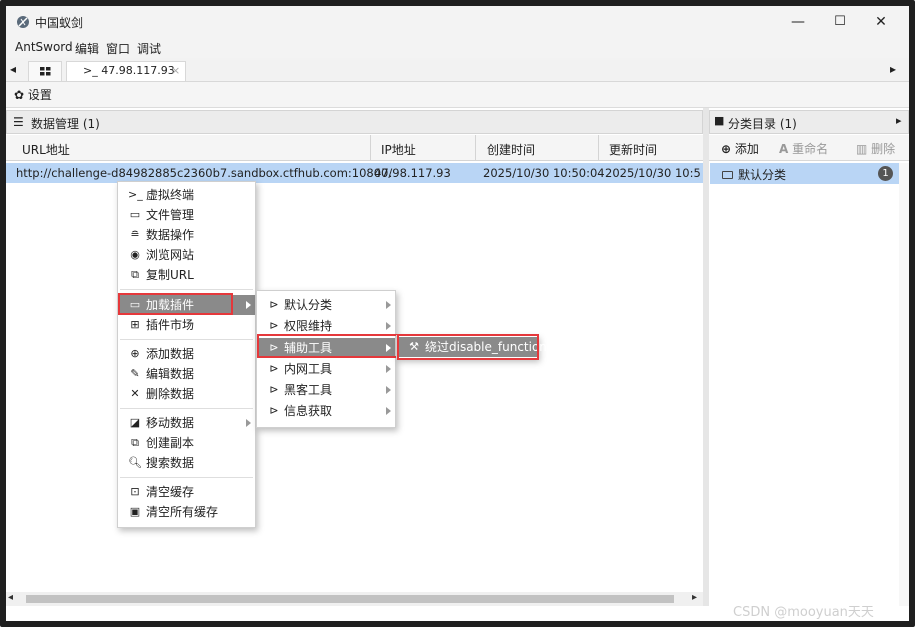  What do you see at coordinates (412, 173) in the screenshot?
I see `row-ip: 47.98.117.93` at bounding box center [412, 173].